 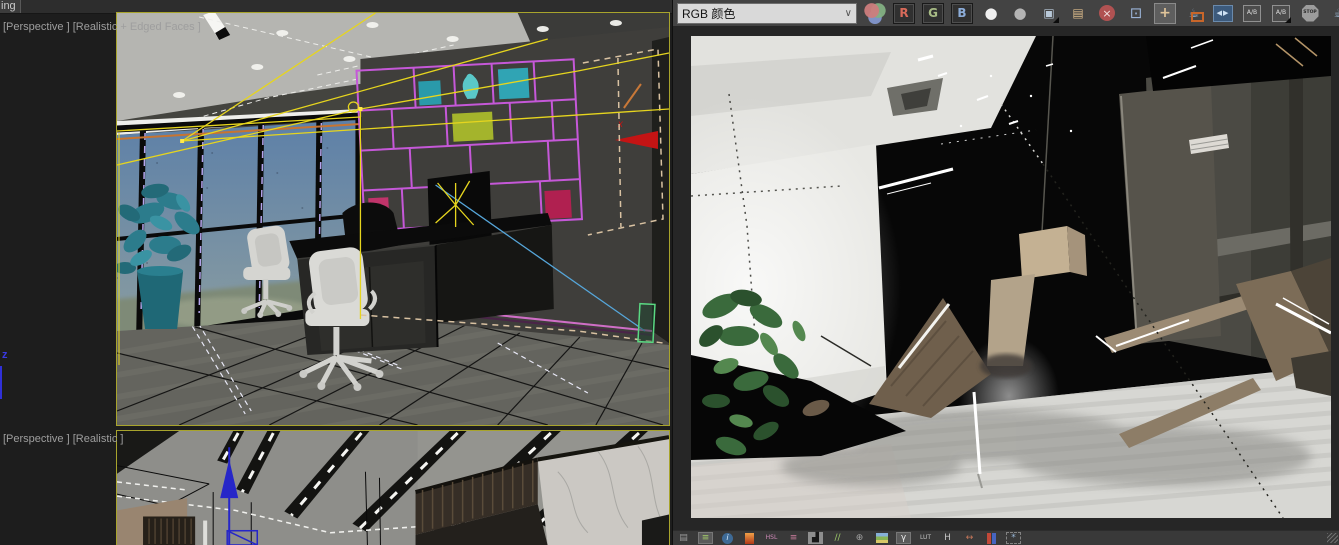 What do you see at coordinates (875, 13) in the screenshot?
I see `rgb-circles-icon` at bounding box center [875, 13].